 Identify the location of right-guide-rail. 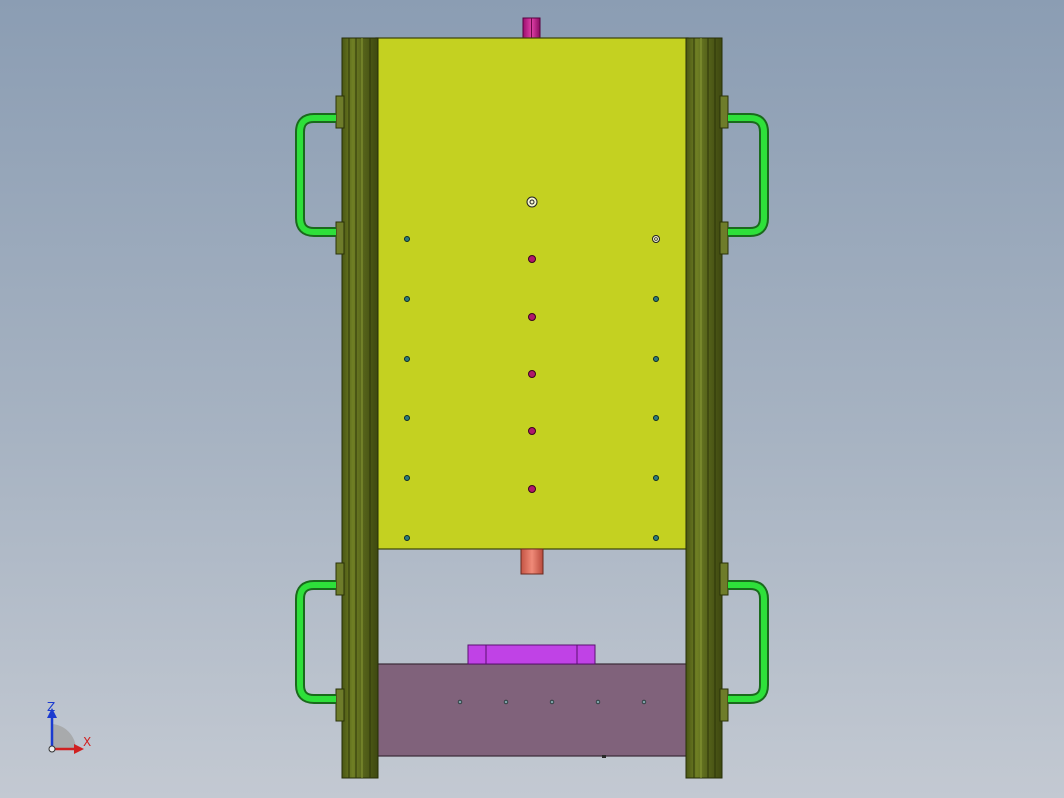
(704, 408).